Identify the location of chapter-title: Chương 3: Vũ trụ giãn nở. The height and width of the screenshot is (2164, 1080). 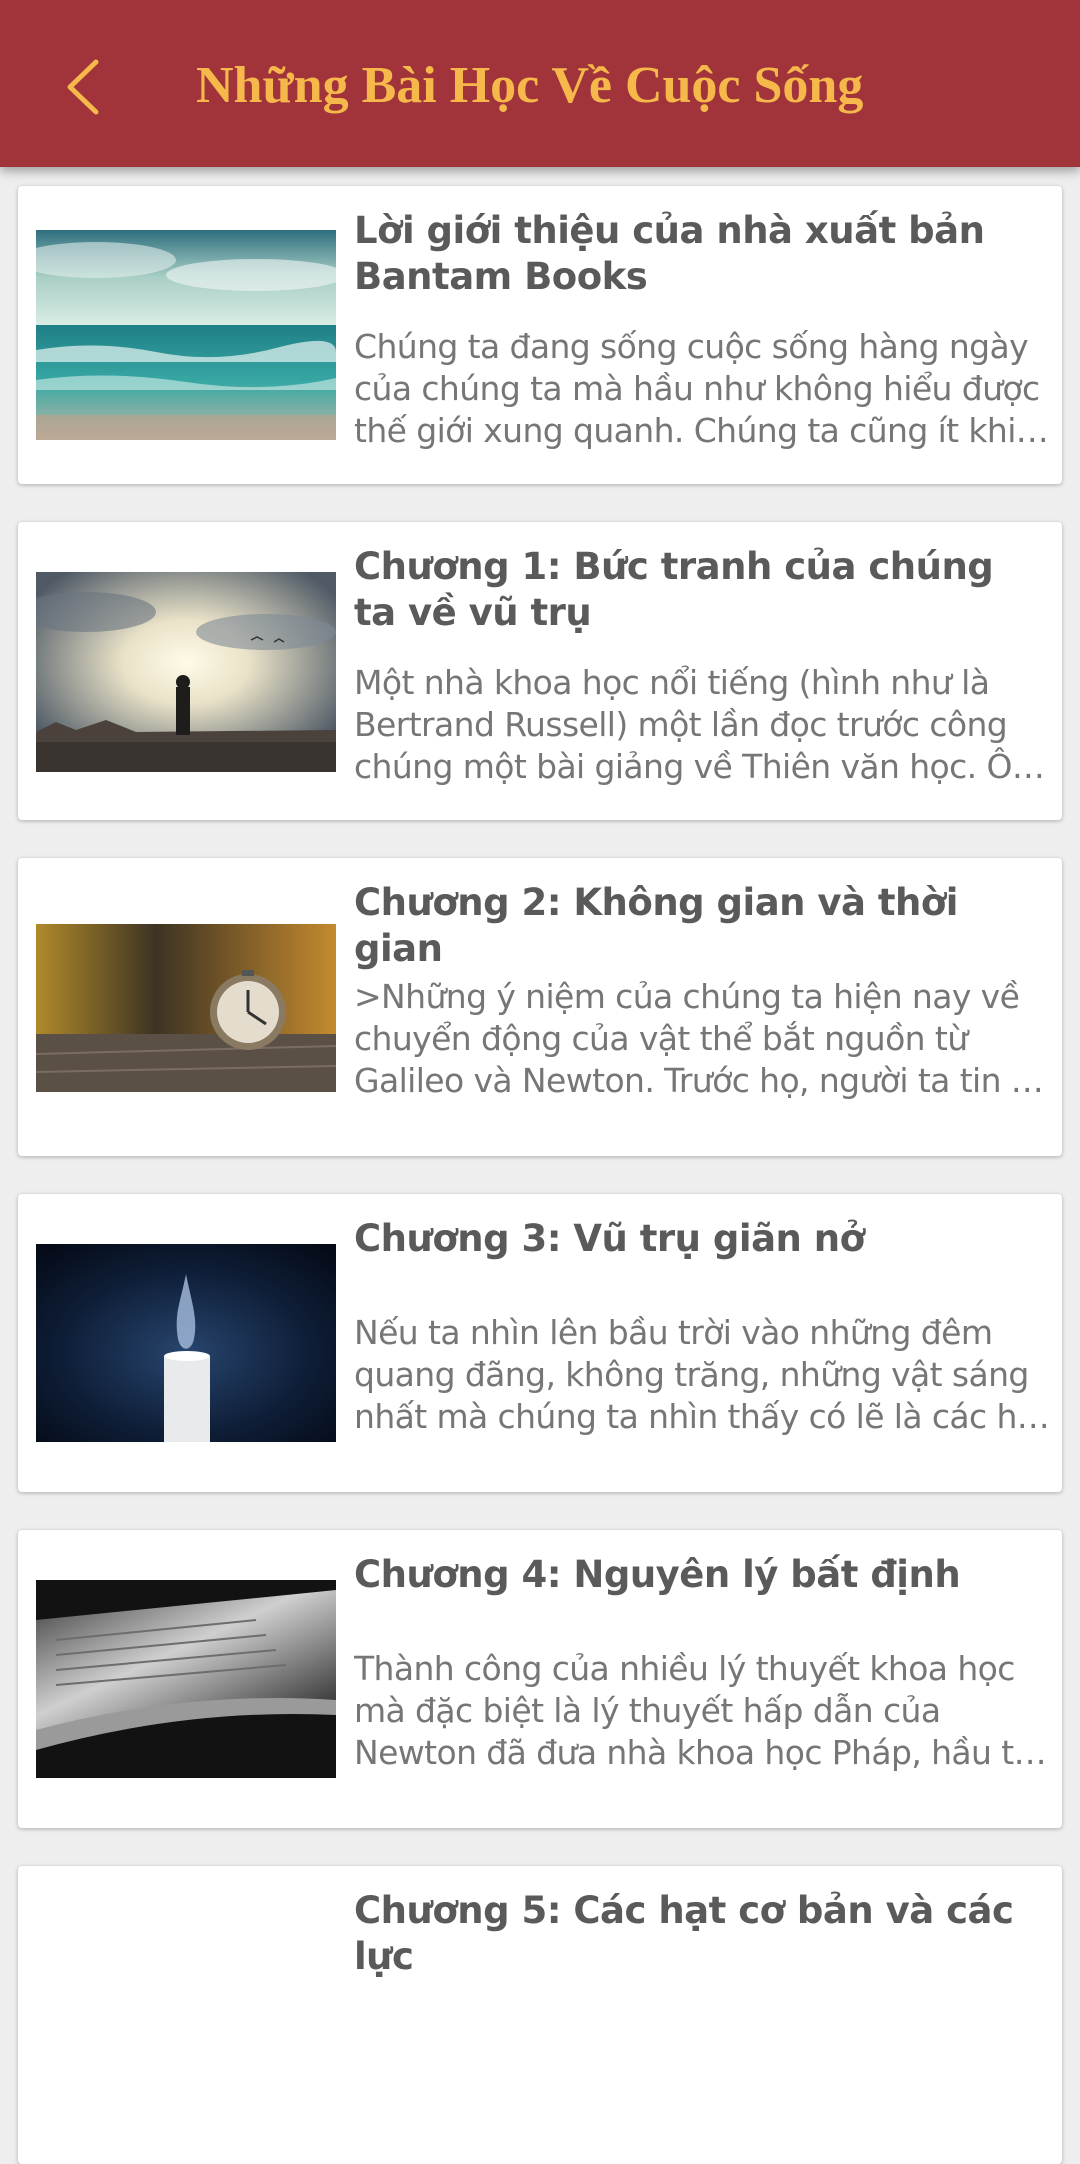
(609, 1238).